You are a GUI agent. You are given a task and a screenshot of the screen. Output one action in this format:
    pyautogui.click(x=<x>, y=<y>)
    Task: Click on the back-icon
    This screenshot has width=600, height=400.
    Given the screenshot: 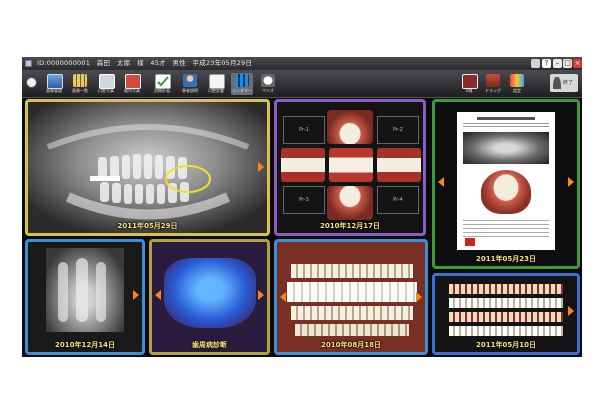 What is the action you would take?
    pyautogui.click(x=31, y=82)
    